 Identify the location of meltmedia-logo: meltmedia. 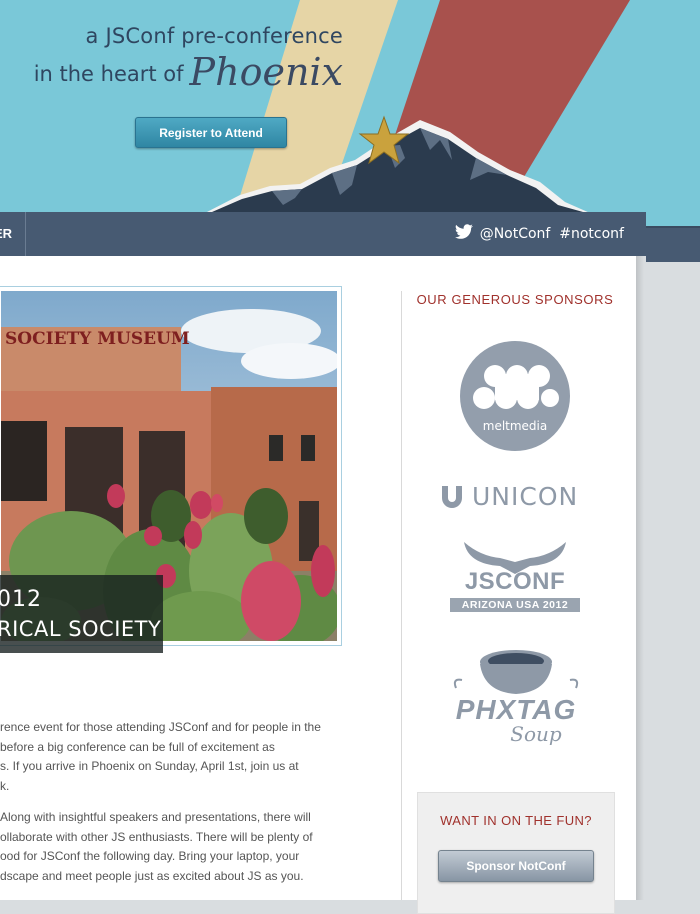
(515, 396).